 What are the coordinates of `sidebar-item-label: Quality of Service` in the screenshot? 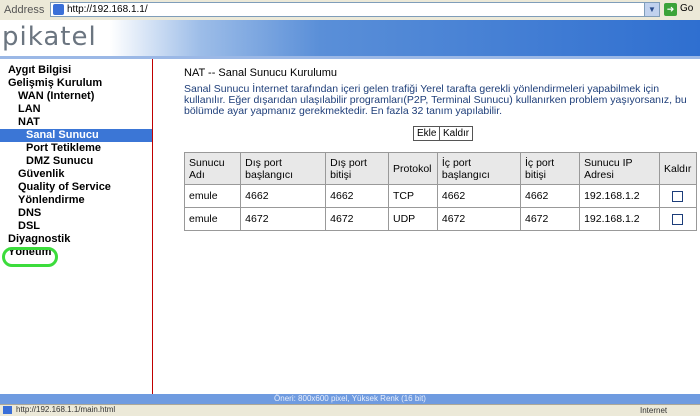 It's located at (64, 187).